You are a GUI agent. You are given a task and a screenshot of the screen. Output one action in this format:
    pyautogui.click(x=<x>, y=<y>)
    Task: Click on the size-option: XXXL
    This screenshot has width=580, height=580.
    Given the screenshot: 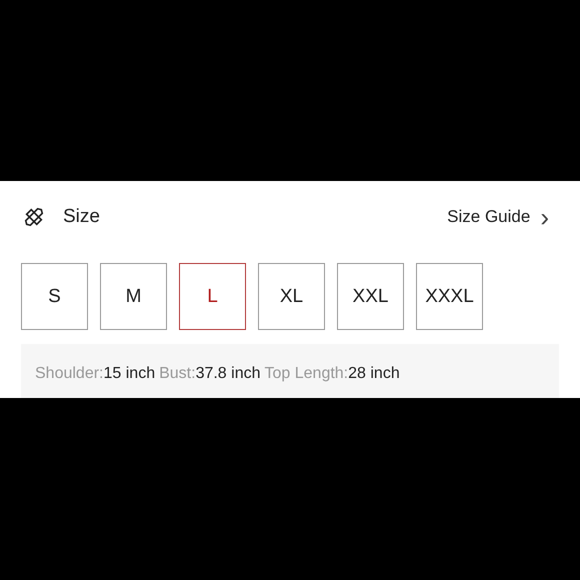 What is the action you would take?
    pyautogui.click(x=449, y=296)
    